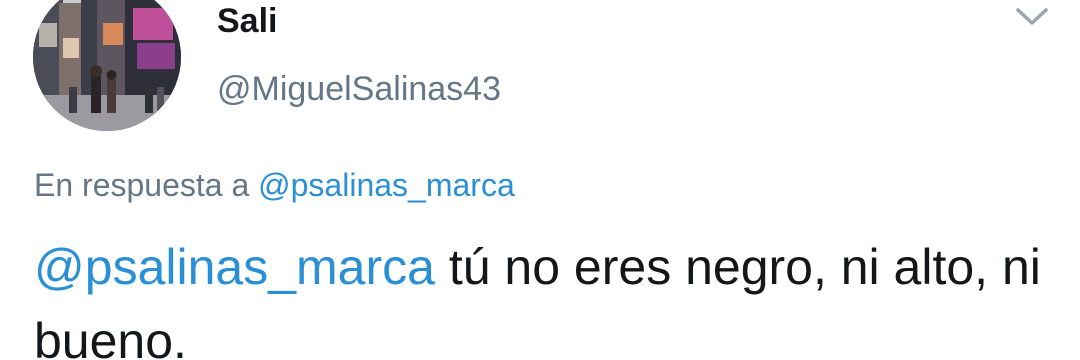 This screenshot has height=360, width=1080. What do you see at coordinates (247, 21) in the screenshot?
I see `display-name: Sali` at bounding box center [247, 21].